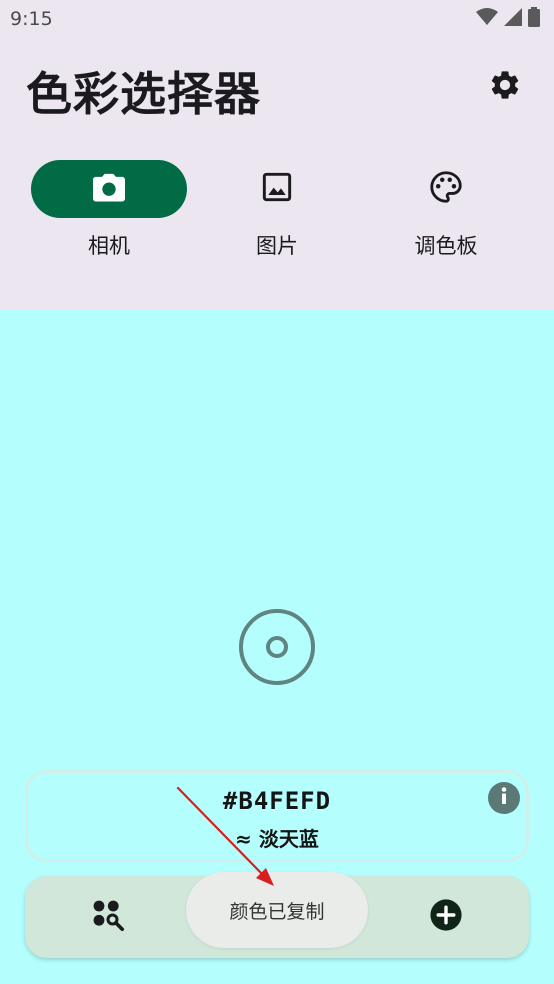 This screenshot has height=984, width=554. What do you see at coordinates (534, 19) in the screenshot?
I see `battery-icon` at bounding box center [534, 19].